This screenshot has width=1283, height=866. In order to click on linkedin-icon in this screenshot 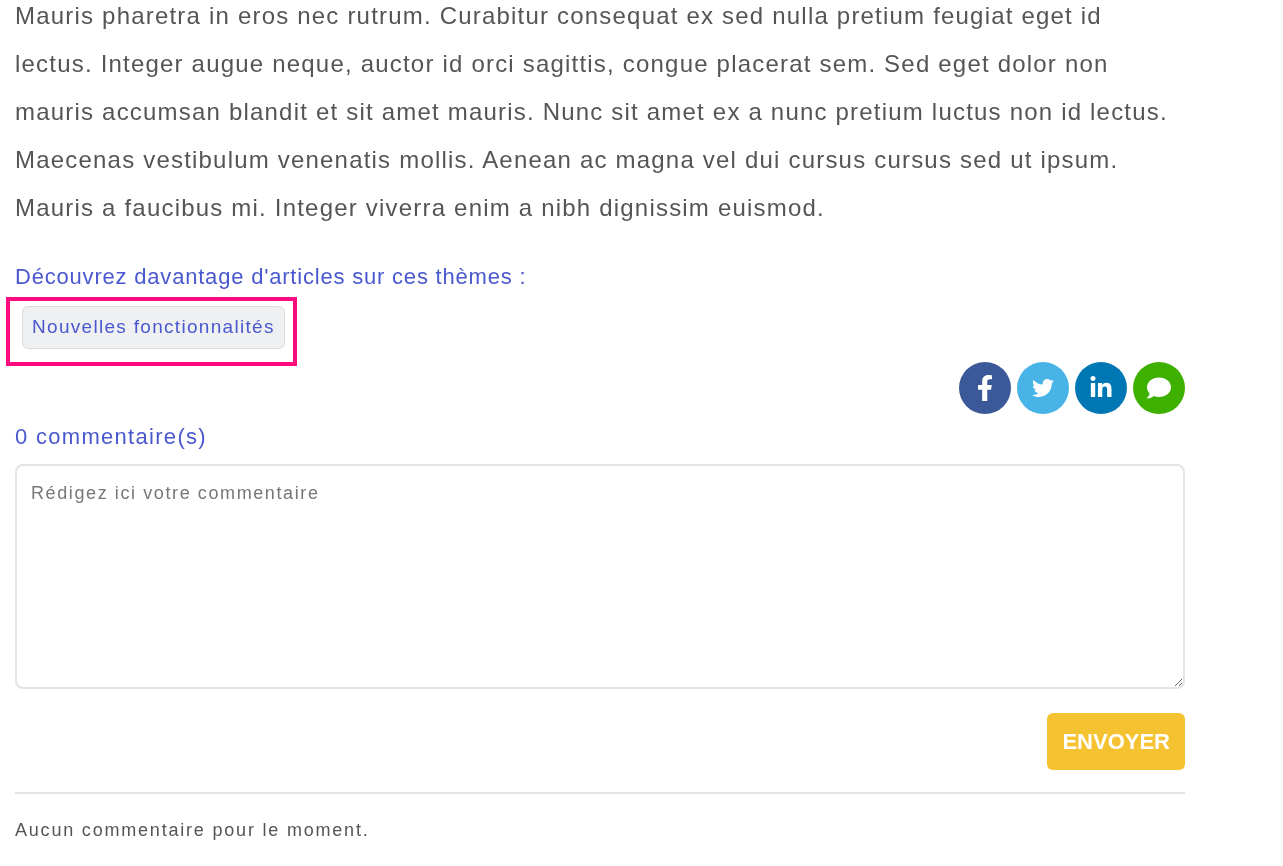, I will do `click(1101, 388)`.